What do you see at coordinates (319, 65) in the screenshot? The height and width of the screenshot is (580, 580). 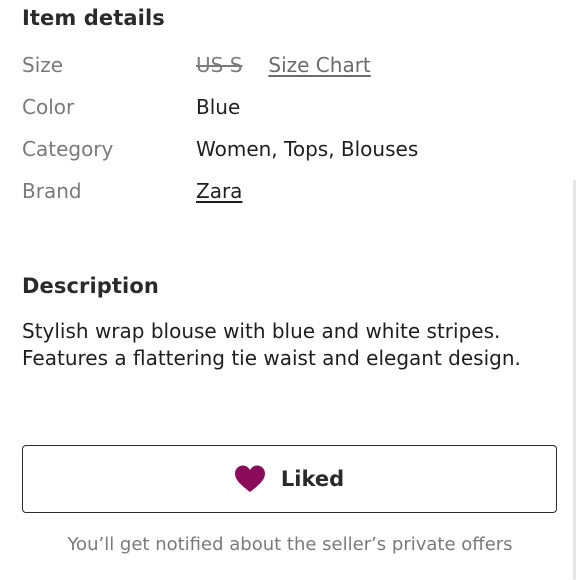 I see `size-chart-link: Size Chart` at bounding box center [319, 65].